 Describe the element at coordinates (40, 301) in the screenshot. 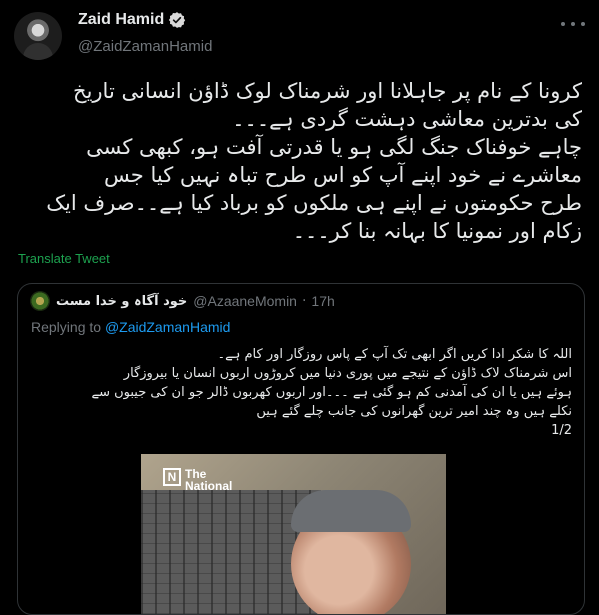

I see `quoted-author-avatar` at that location.